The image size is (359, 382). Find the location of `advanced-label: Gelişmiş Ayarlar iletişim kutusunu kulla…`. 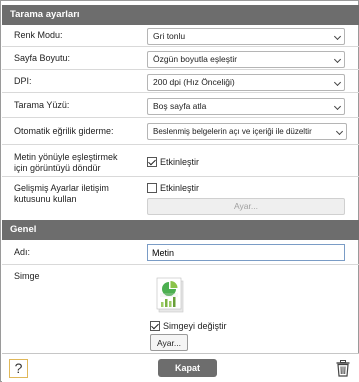

advanced-label: Gelişmiş Ayarlar iletişim kutusunu kulla… is located at coordinates (61, 193).